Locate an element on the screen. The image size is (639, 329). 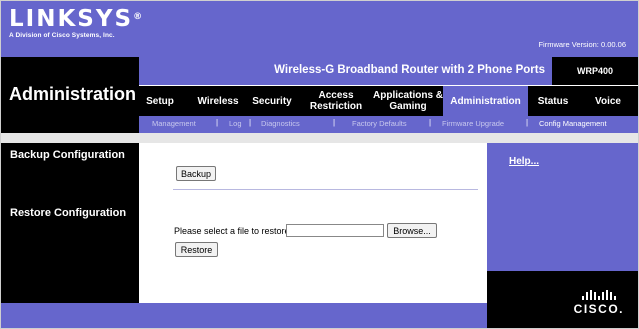
subtab-management: Management is located at coordinates (174, 123).